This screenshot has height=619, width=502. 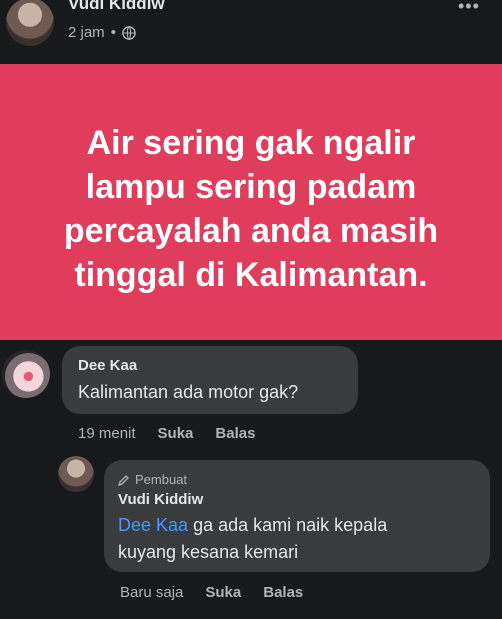 I want to click on reply-time: Baru saja, so click(x=151, y=592).